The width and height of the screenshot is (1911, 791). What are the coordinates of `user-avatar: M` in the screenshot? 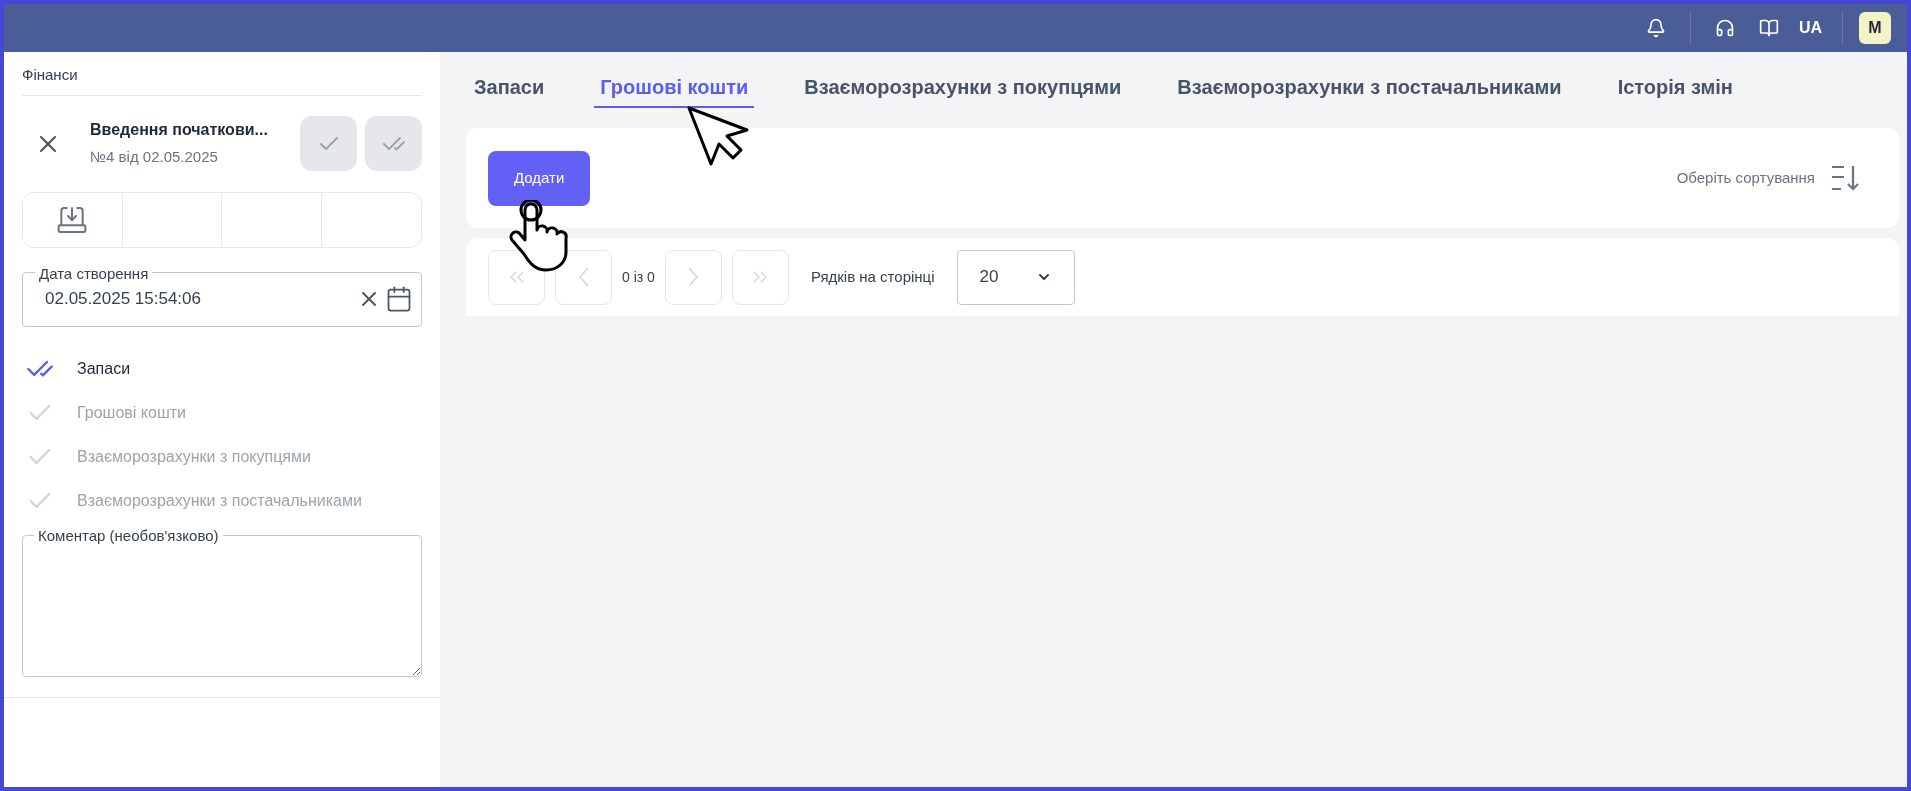 It's located at (1875, 28).